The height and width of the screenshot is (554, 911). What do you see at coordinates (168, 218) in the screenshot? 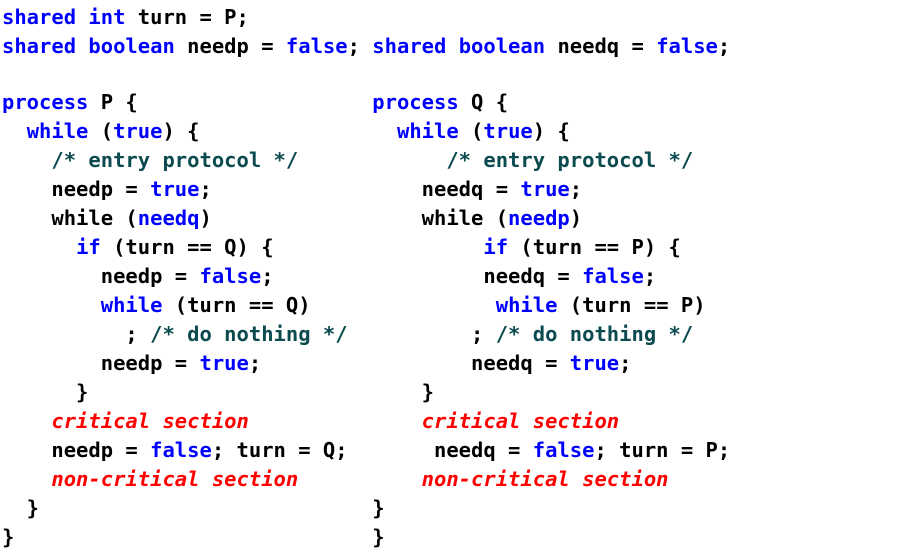
I see `code-token-variable: needq` at bounding box center [168, 218].